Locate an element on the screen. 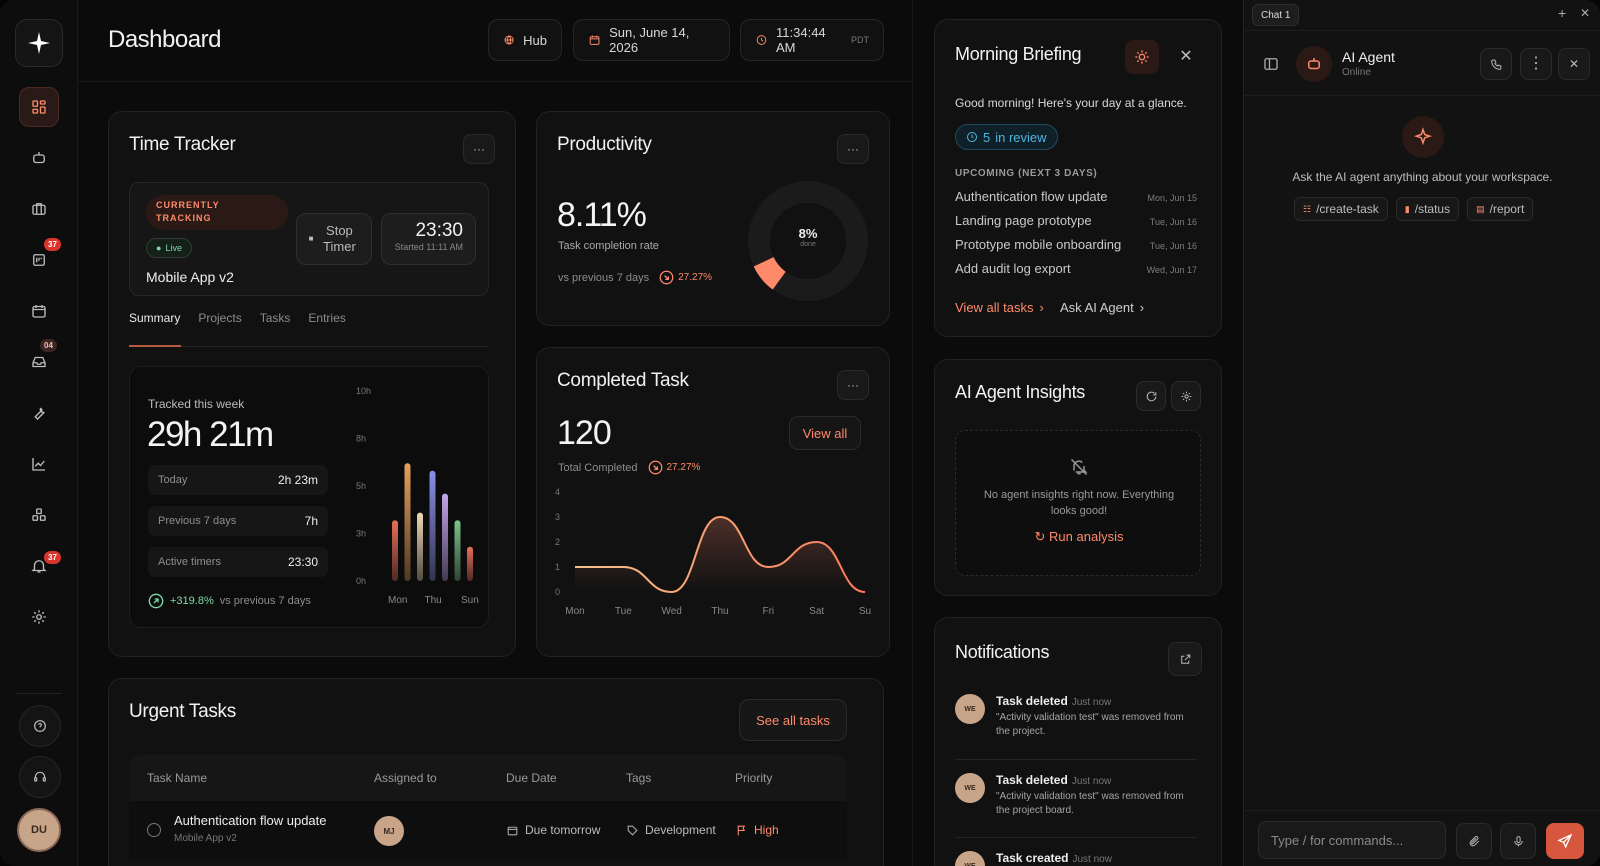  run-analysis-button: ↻ Run analysis is located at coordinates (1079, 537).